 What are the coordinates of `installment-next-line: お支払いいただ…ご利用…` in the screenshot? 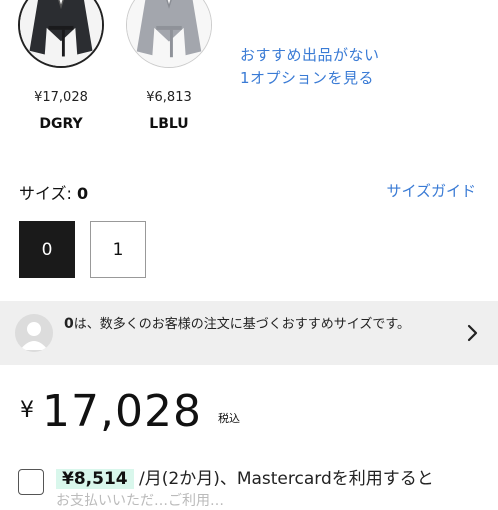 It's located at (140, 501).